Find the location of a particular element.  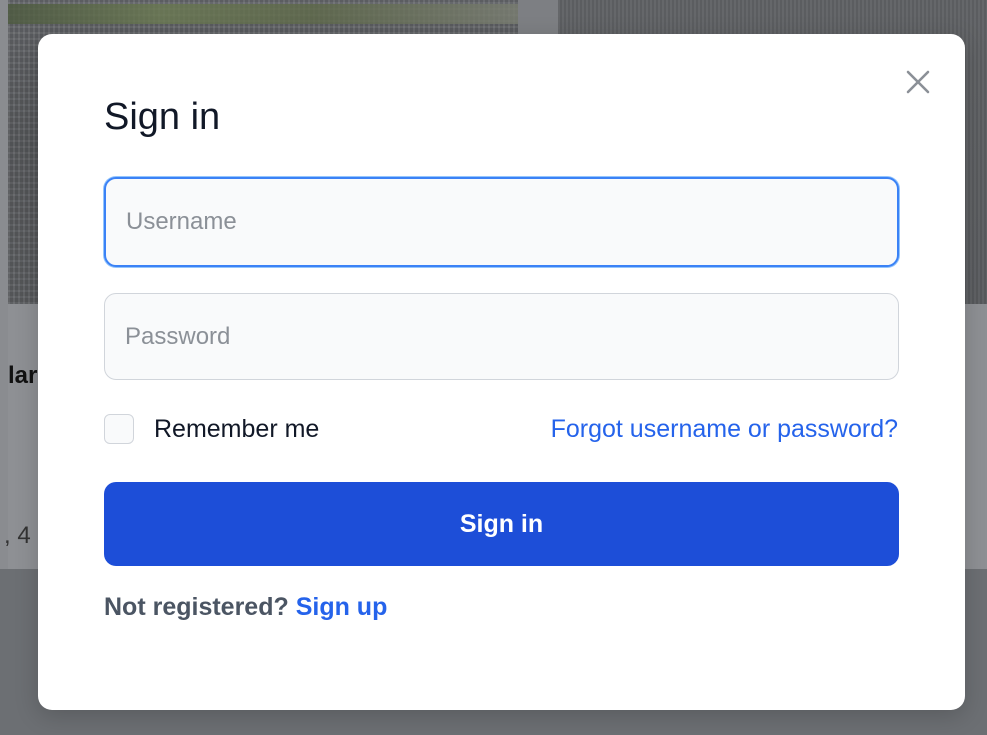

background-text-fragment: lar is located at coordinates (23, 375).